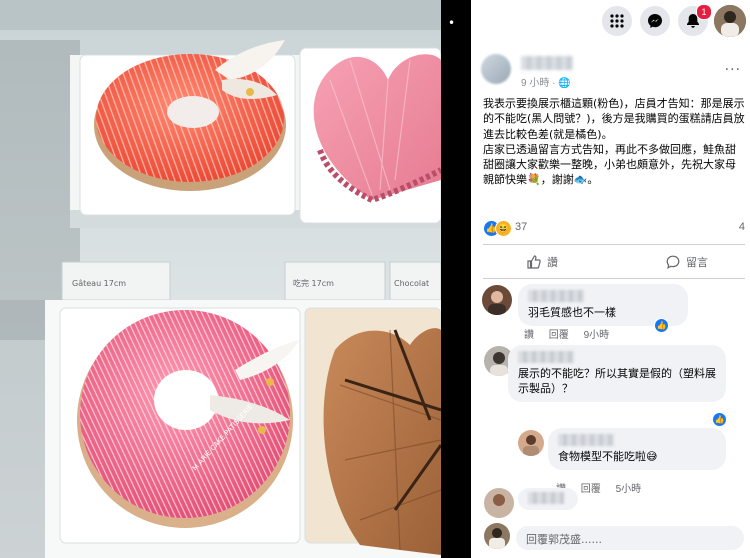  What do you see at coordinates (534, 262) in the screenshot?
I see `thumbs-up-icon` at bounding box center [534, 262].